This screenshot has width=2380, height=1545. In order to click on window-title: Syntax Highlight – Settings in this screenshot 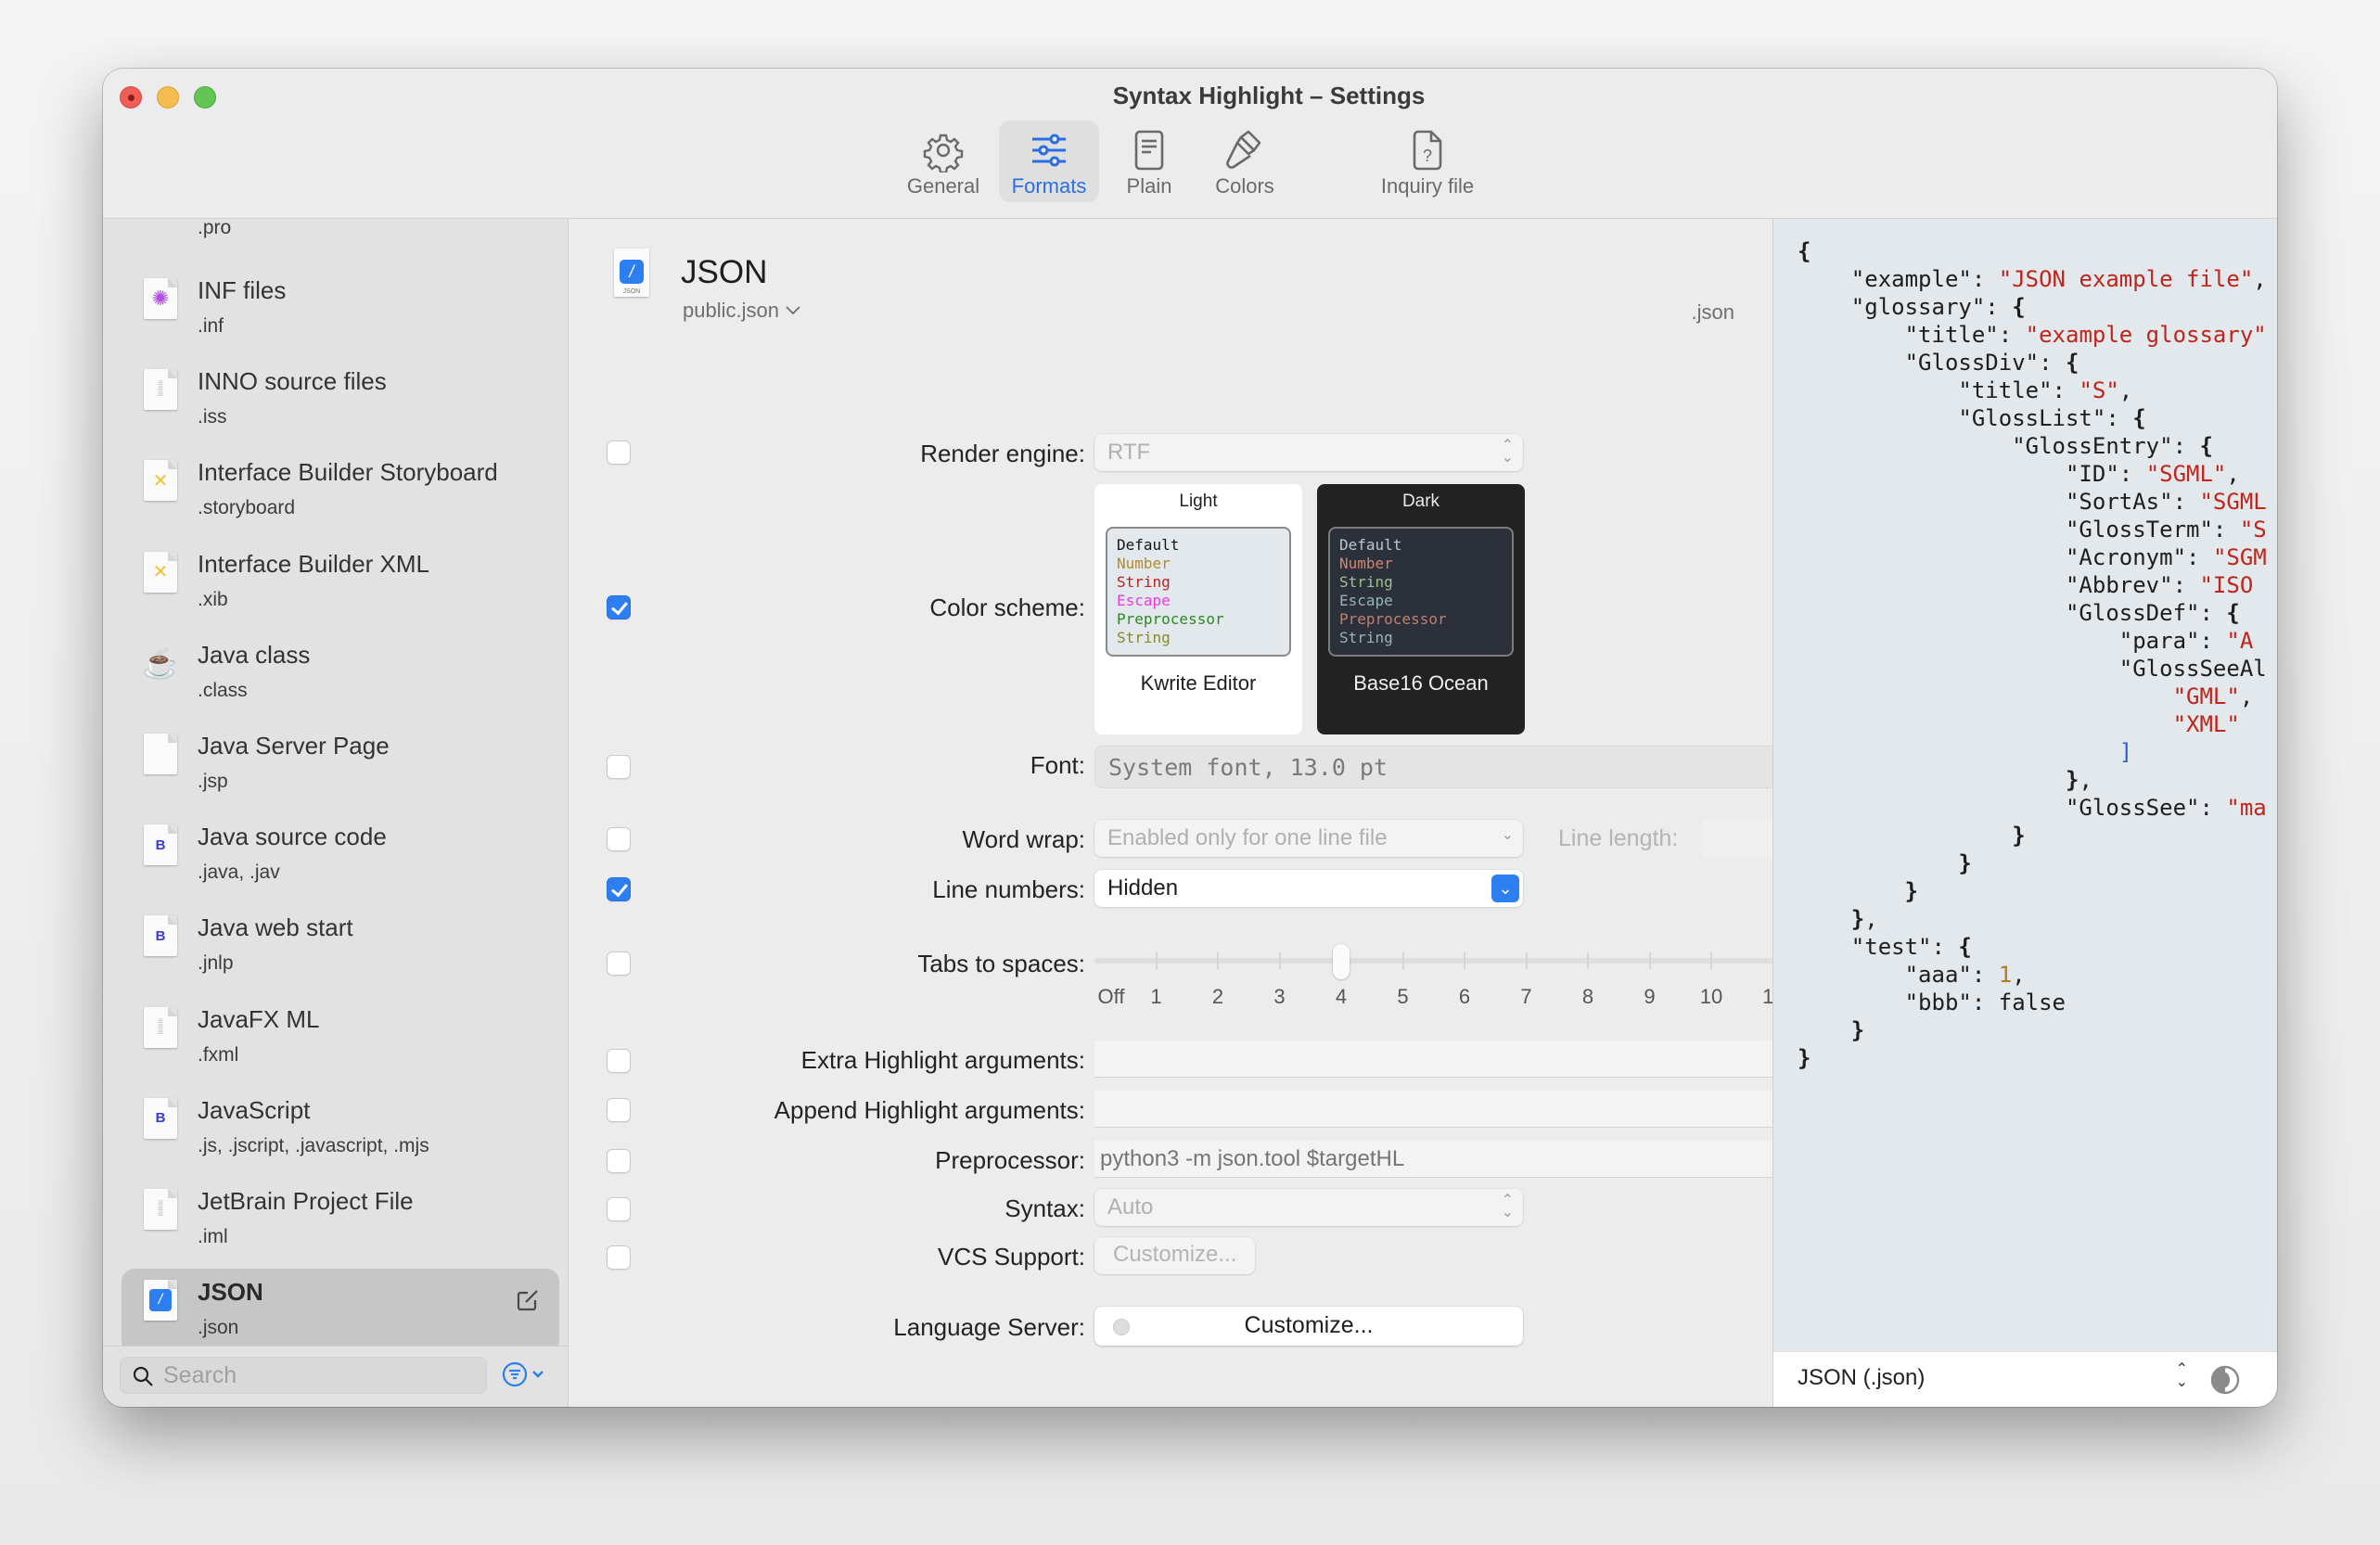, I will do `click(1269, 95)`.